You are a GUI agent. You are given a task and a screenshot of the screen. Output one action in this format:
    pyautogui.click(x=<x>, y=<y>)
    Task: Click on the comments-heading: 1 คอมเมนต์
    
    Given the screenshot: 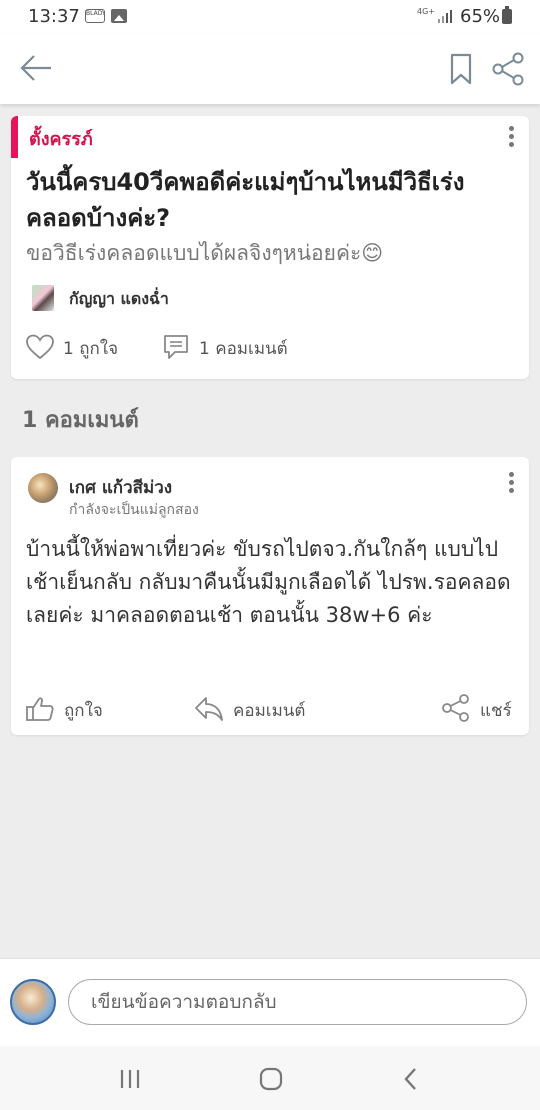 What is the action you would take?
    pyautogui.click(x=80, y=420)
    